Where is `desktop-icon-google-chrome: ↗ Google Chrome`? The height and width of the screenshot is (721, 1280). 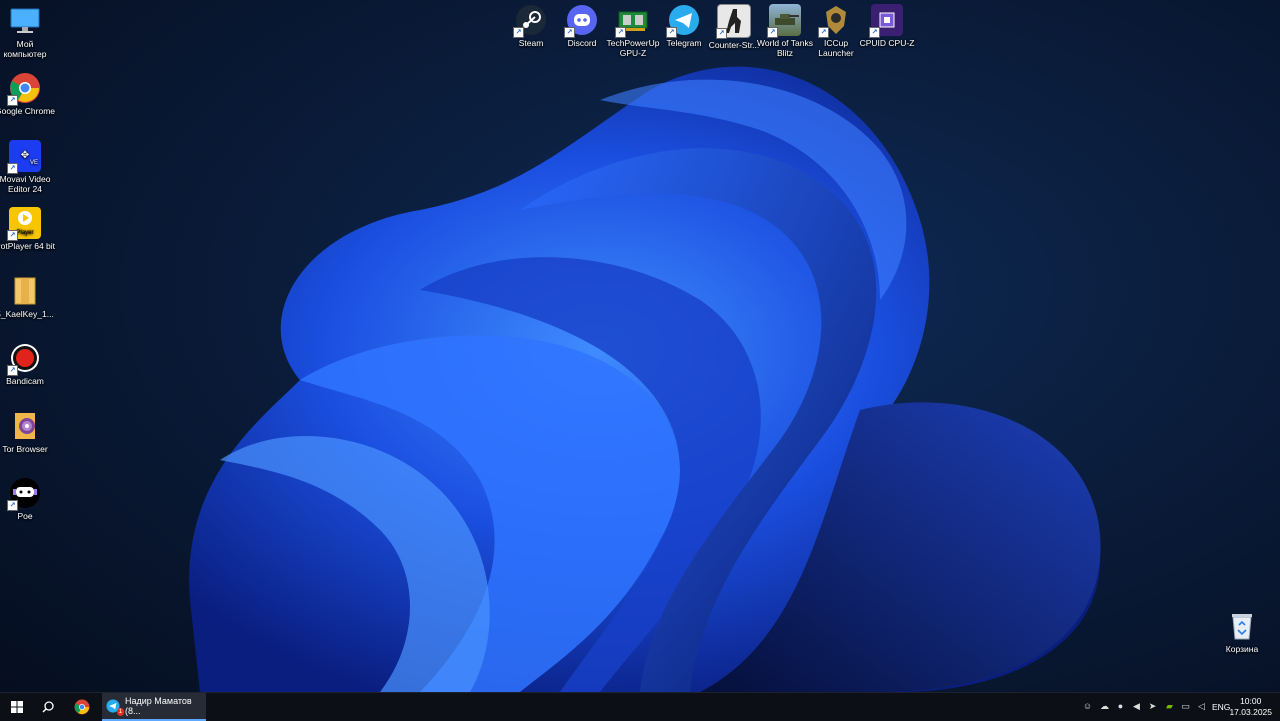
desktop-icon-google-chrome: ↗ Google Chrome is located at coordinates (27, 94).